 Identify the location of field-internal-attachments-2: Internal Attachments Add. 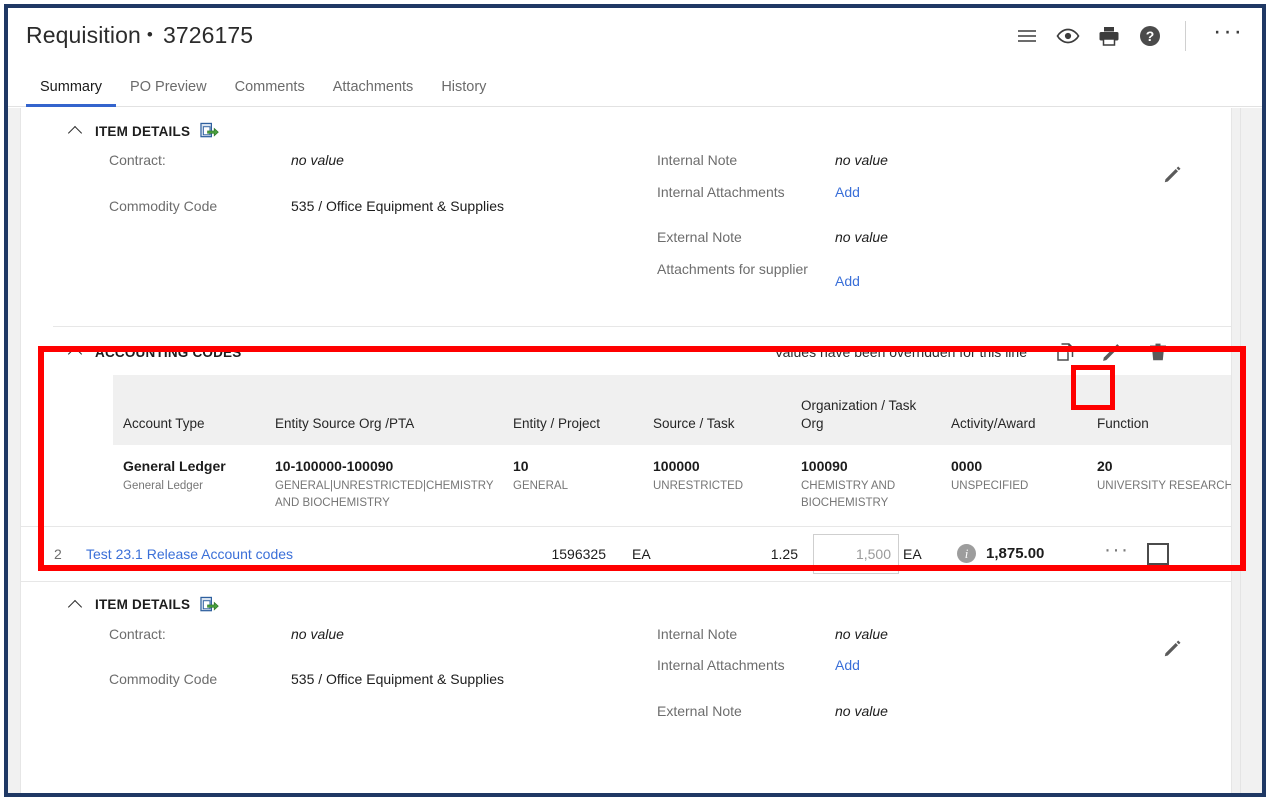
(944, 666).